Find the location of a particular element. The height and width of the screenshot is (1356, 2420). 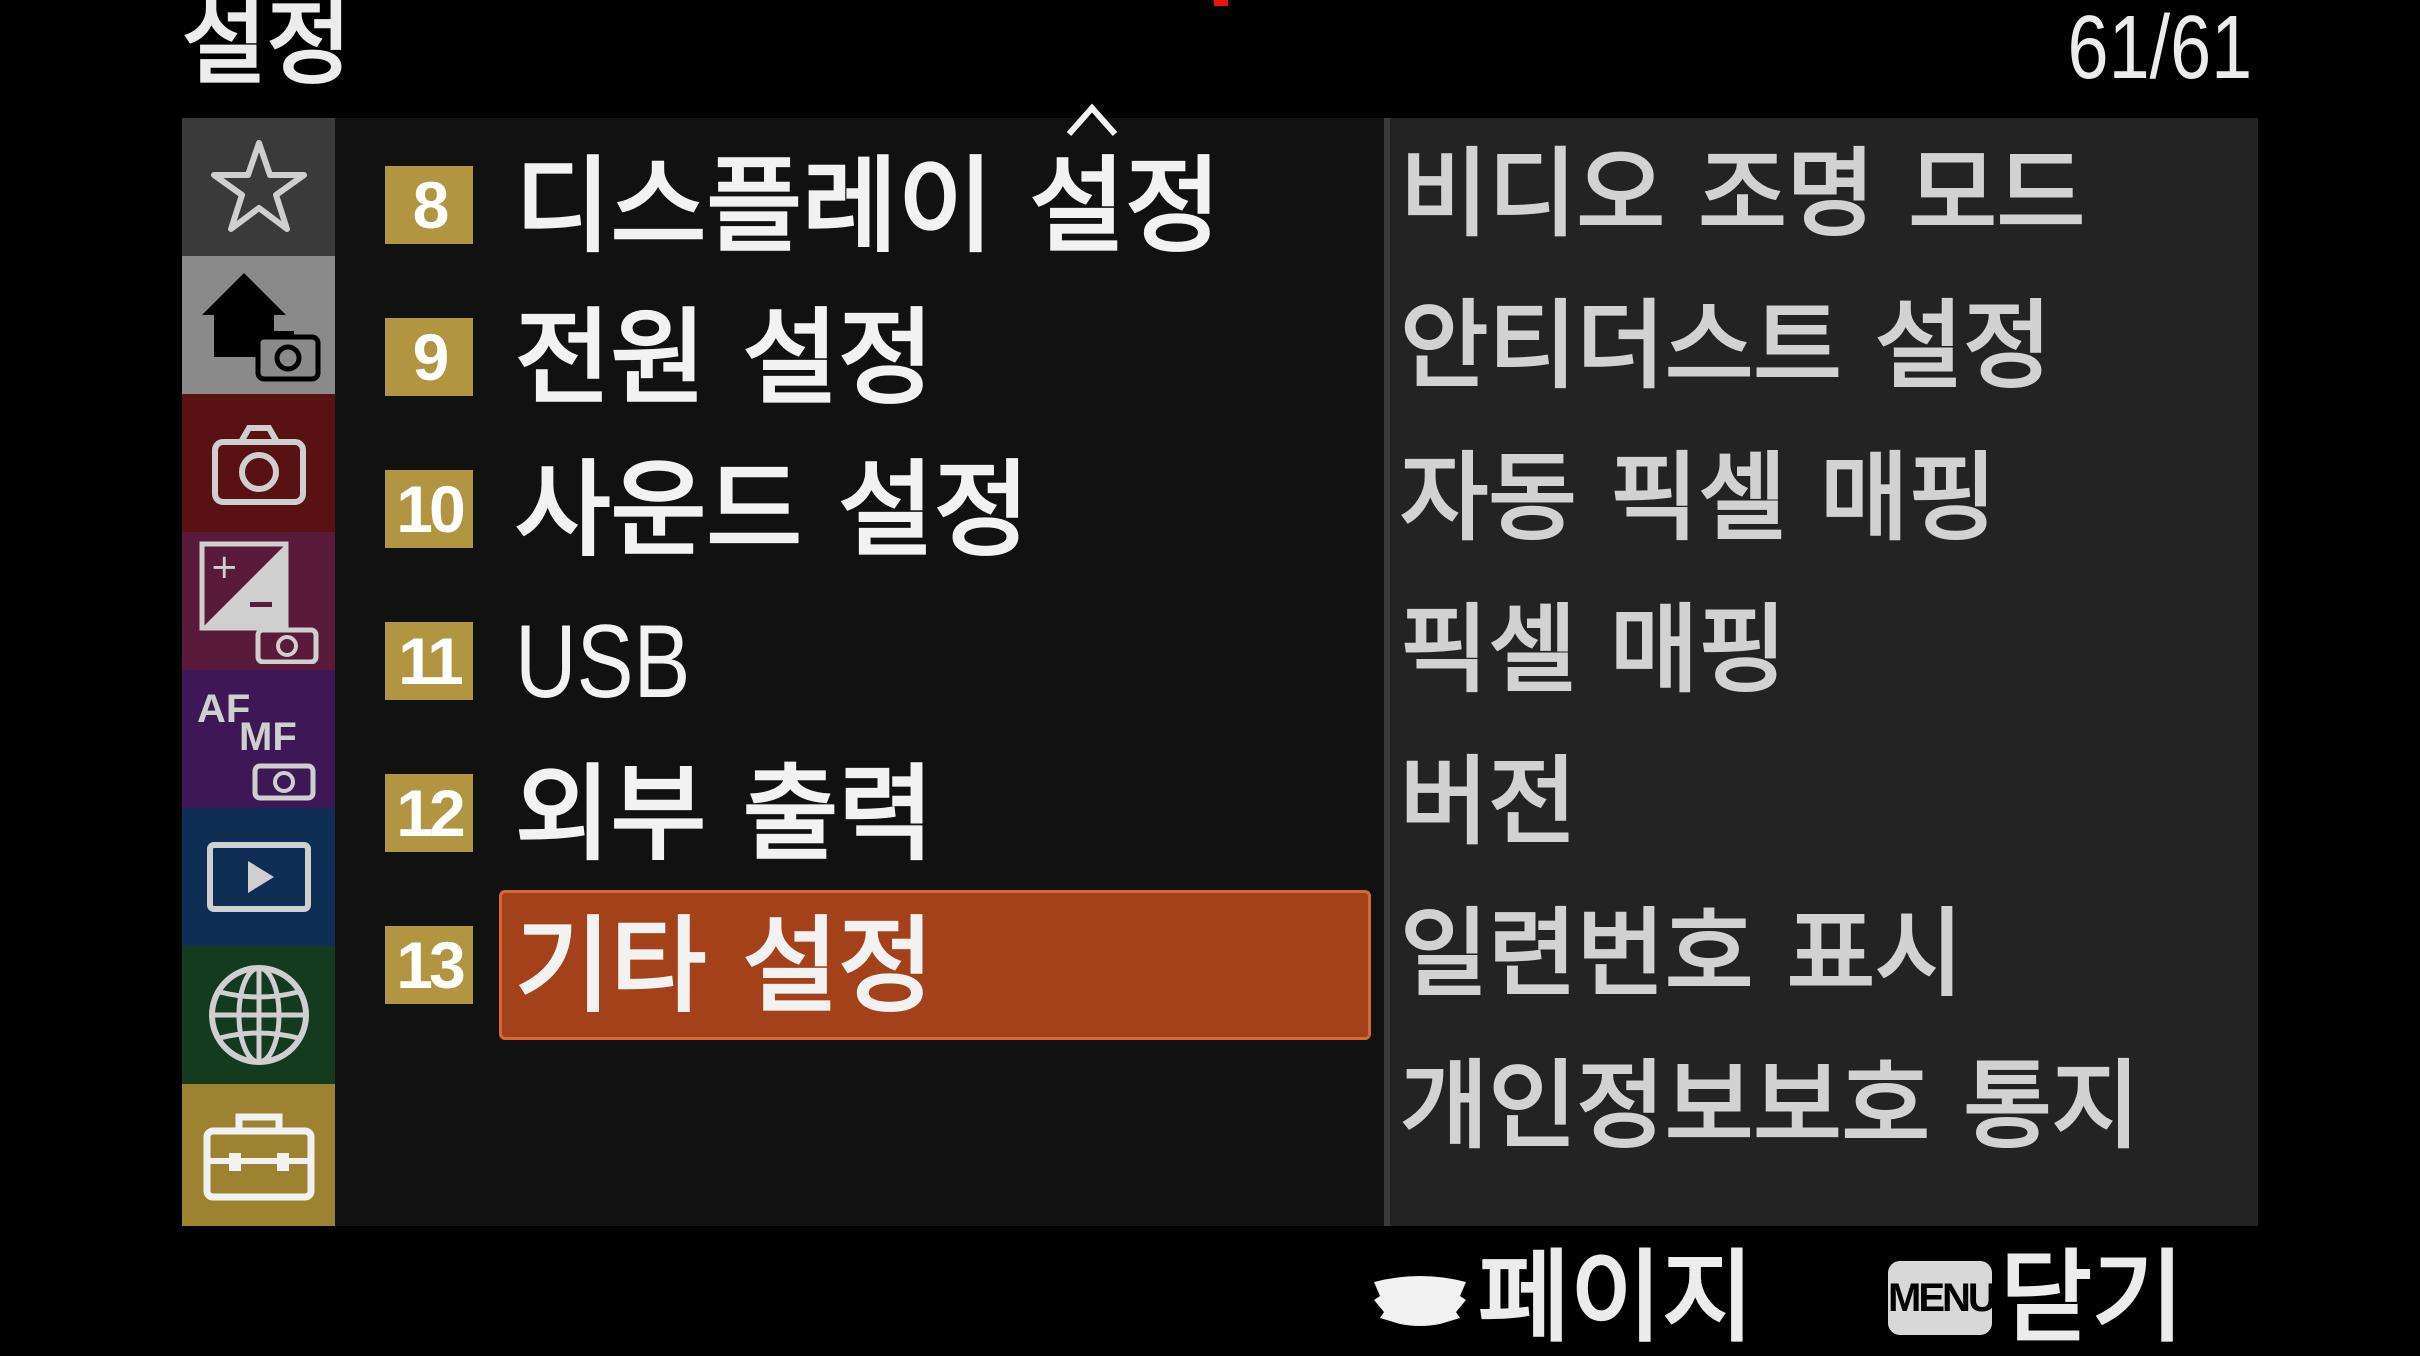

close-hint-label: 닫기 is located at coordinates (2092, 1297).